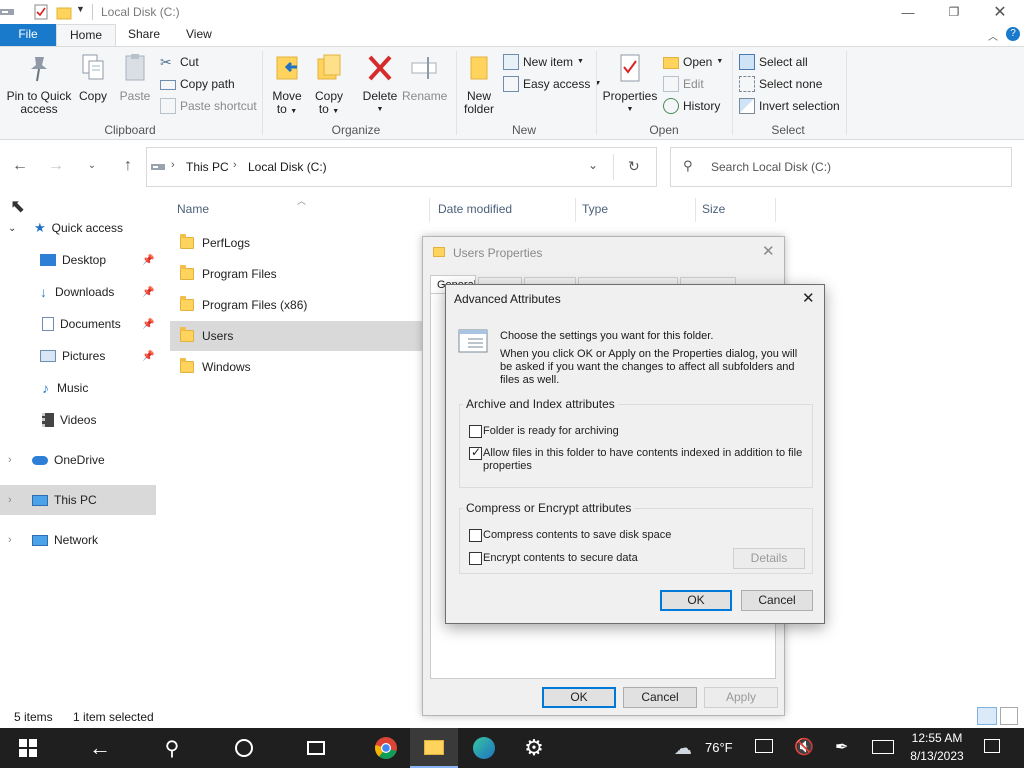 This screenshot has height=768, width=1024. What do you see at coordinates (937, 738) in the screenshot?
I see `clock-time: 12:55 AM` at bounding box center [937, 738].